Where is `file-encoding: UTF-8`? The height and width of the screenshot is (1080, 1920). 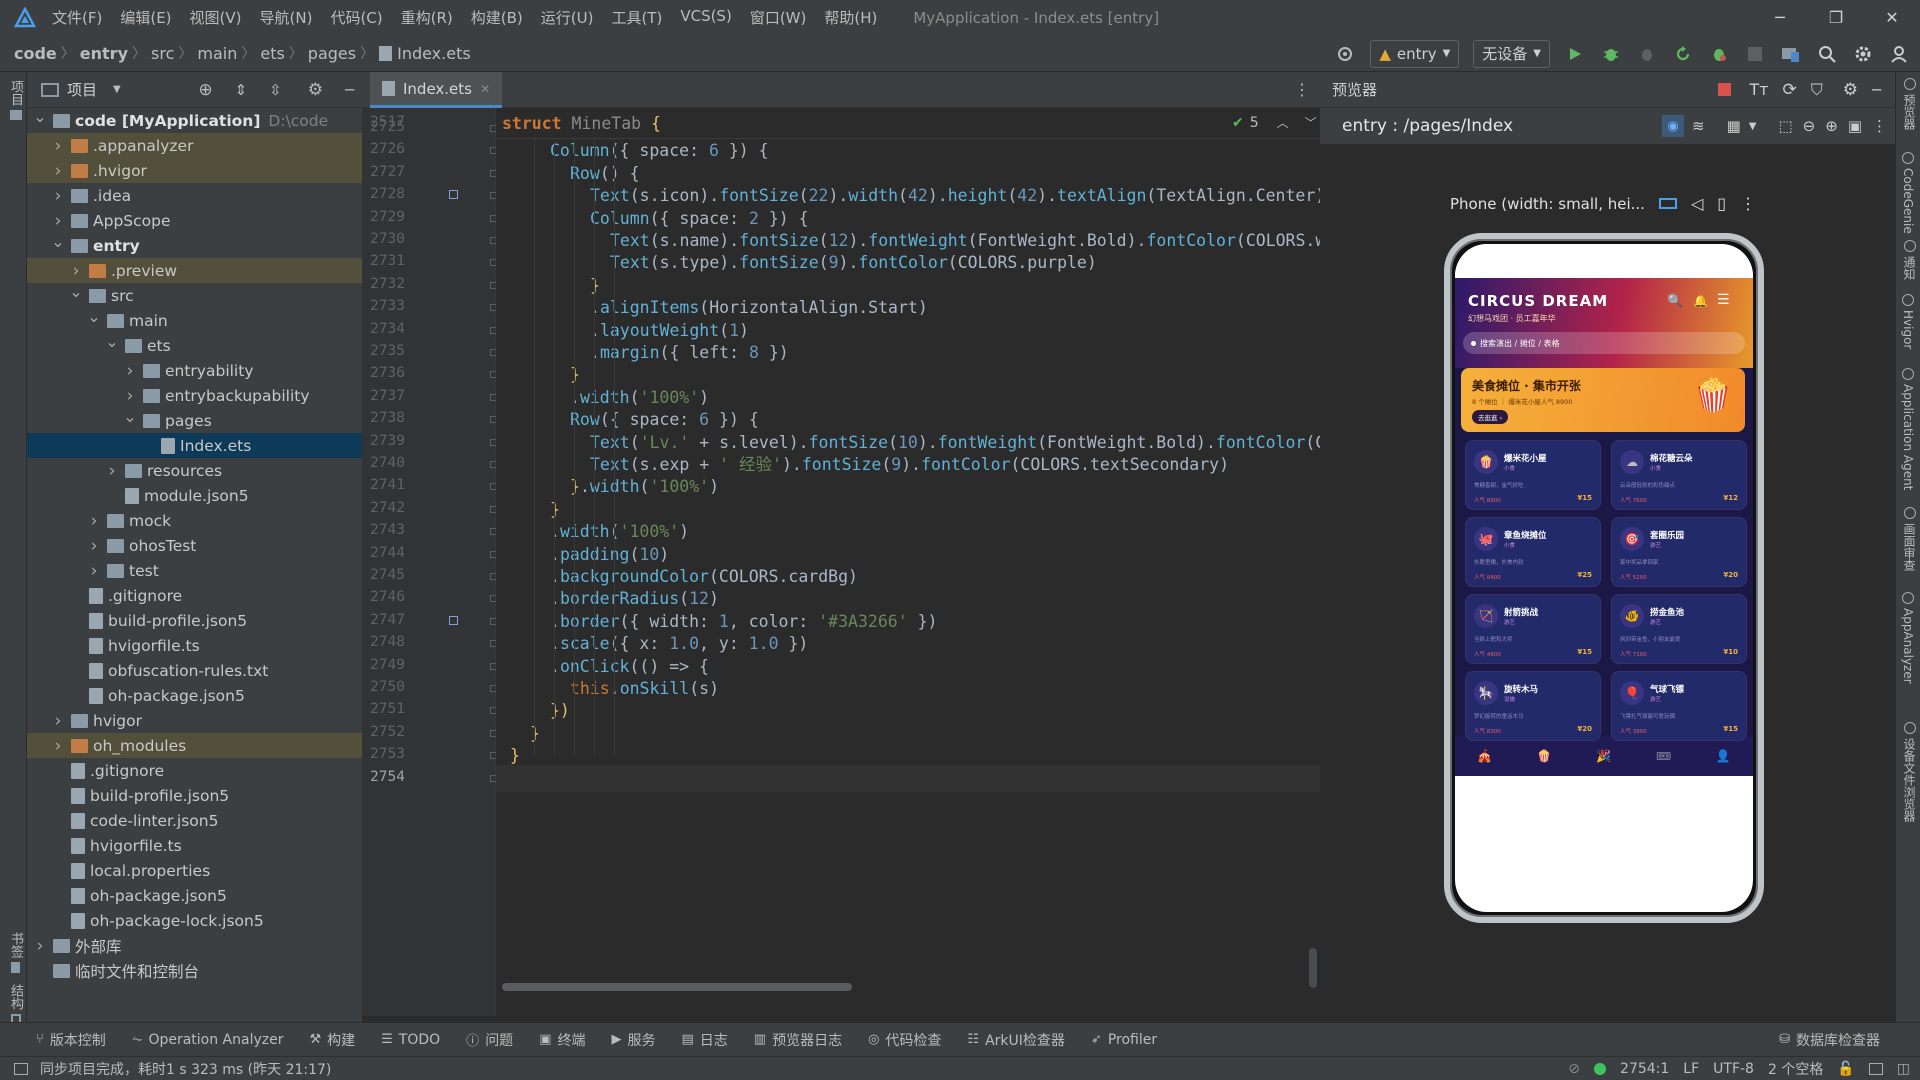 file-encoding: UTF-8 is located at coordinates (1733, 1069).